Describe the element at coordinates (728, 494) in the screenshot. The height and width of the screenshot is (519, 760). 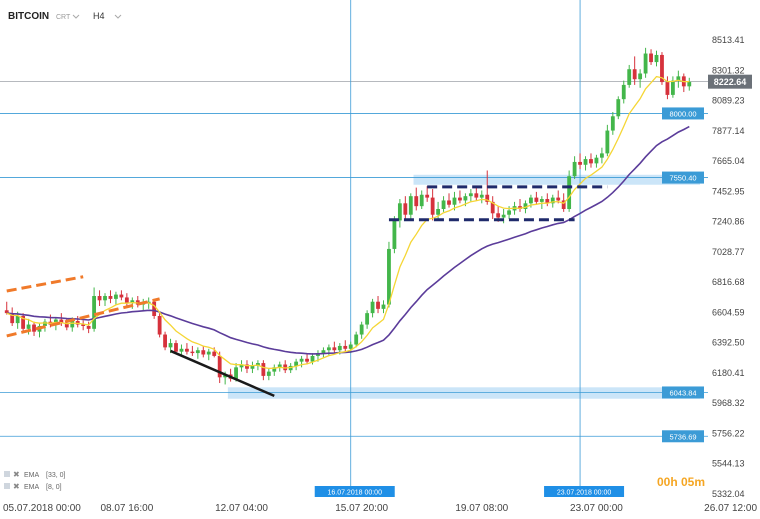
I see `y-tick-label: 5332.04` at that location.